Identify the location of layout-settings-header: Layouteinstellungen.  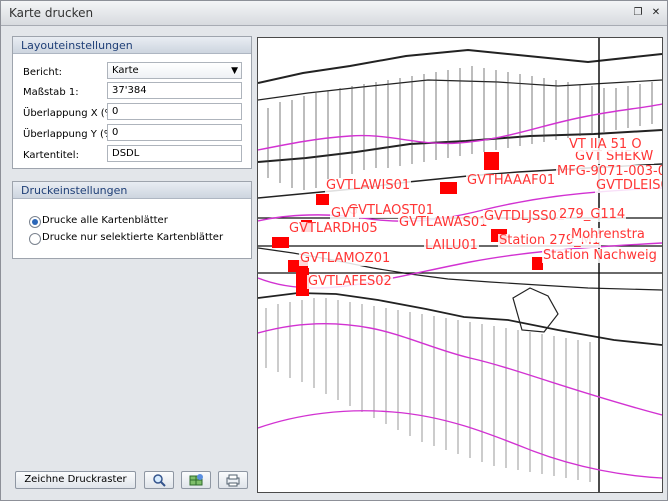
(132, 45).